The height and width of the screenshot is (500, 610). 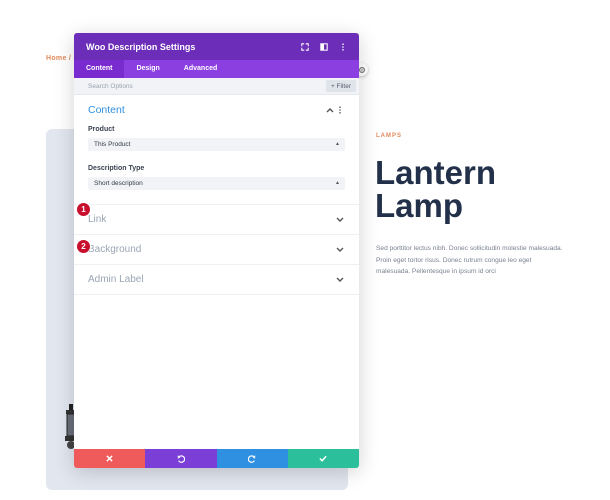 I want to click on product-title: Lantern Lamp, so click(x=436, y=189).